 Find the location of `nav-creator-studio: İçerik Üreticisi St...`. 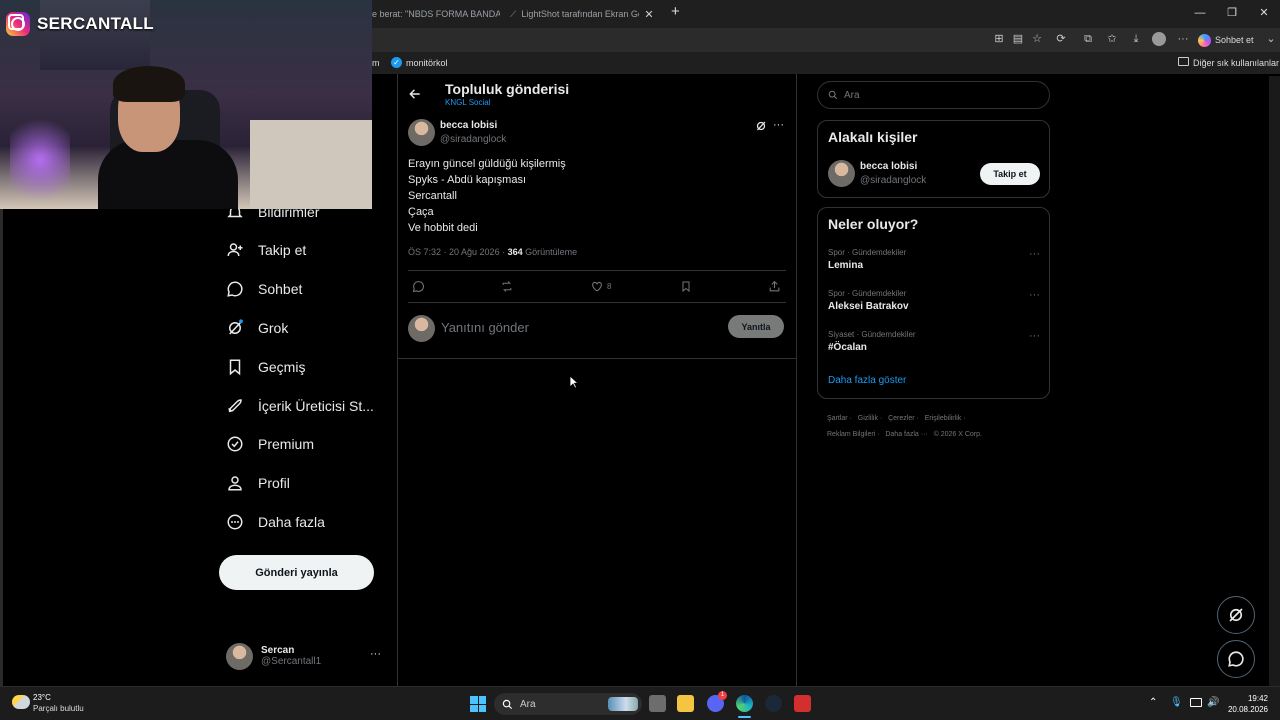

nav-creator-studio: İçerik Üreticisi St... is located at coordinates (300, 406).